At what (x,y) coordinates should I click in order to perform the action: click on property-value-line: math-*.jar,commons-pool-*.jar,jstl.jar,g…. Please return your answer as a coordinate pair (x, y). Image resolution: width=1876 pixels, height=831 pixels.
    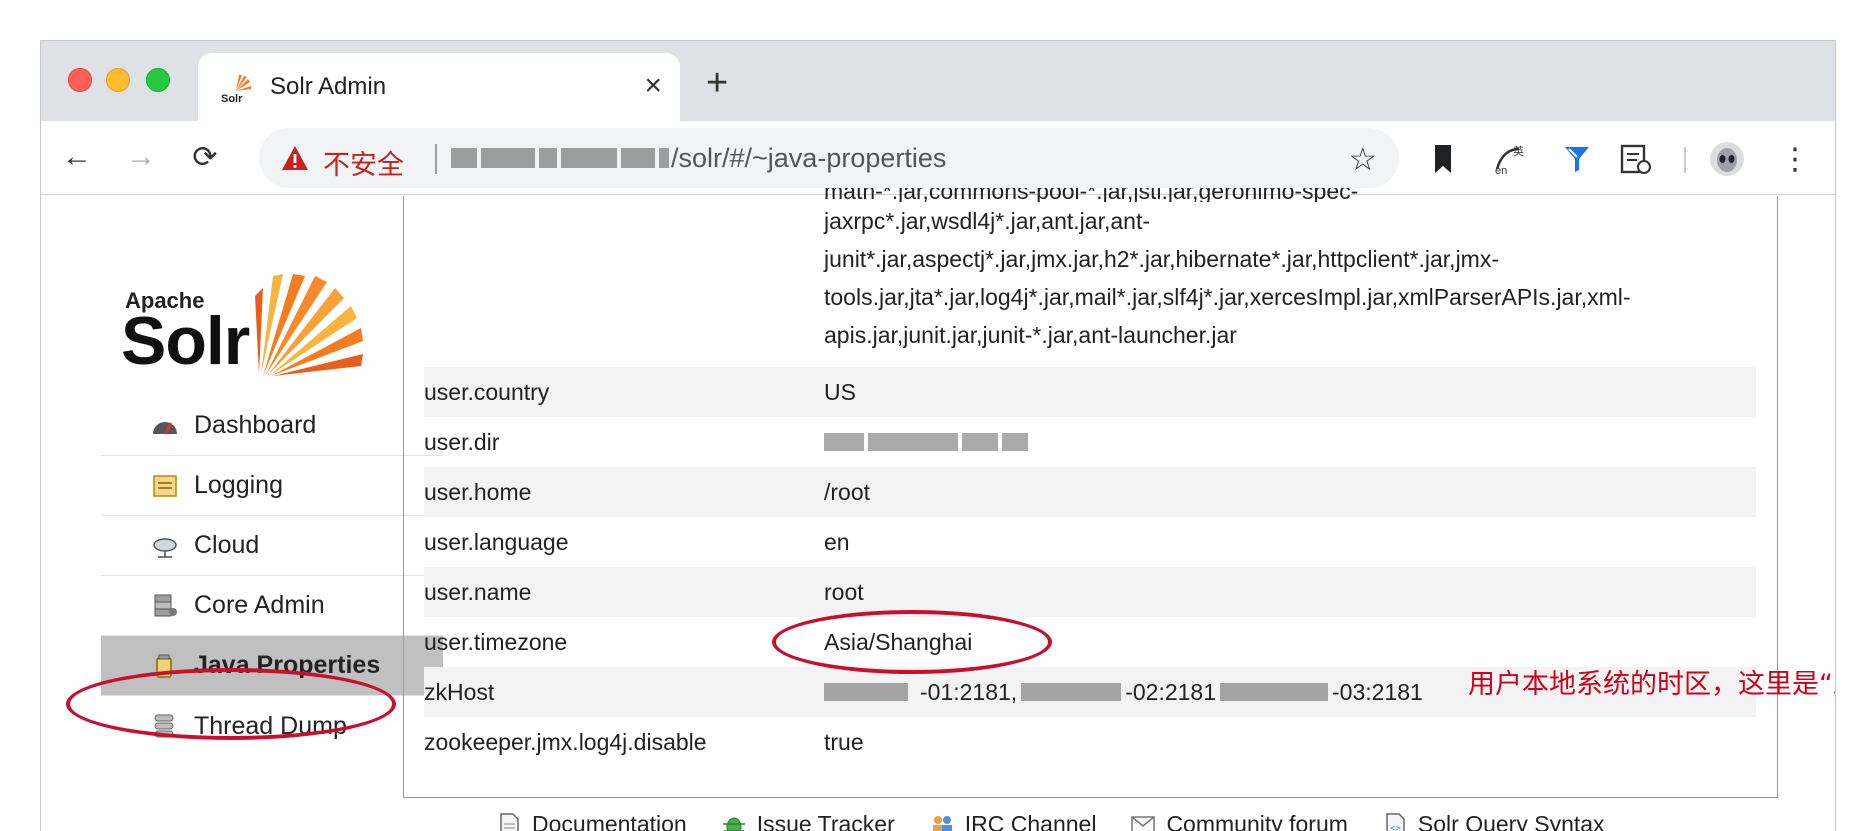
    Looking at the image, I should click on (1091, 195).